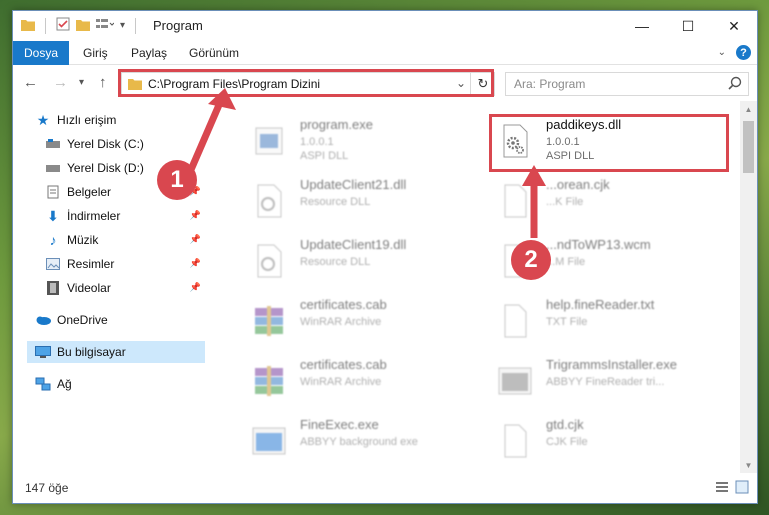 The width and height of the screenshot is (769, 515). I want to click on callout-arrows, so click(366, 163).